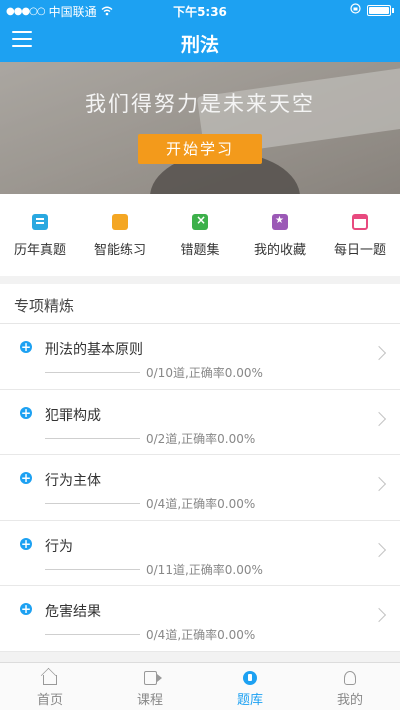 This screenshot has width=400, height=710. What do you see at coordinates (73, 415) in the screenshot?
I see `topic-name: 犯罪构成` at bounding box center [73, 415].